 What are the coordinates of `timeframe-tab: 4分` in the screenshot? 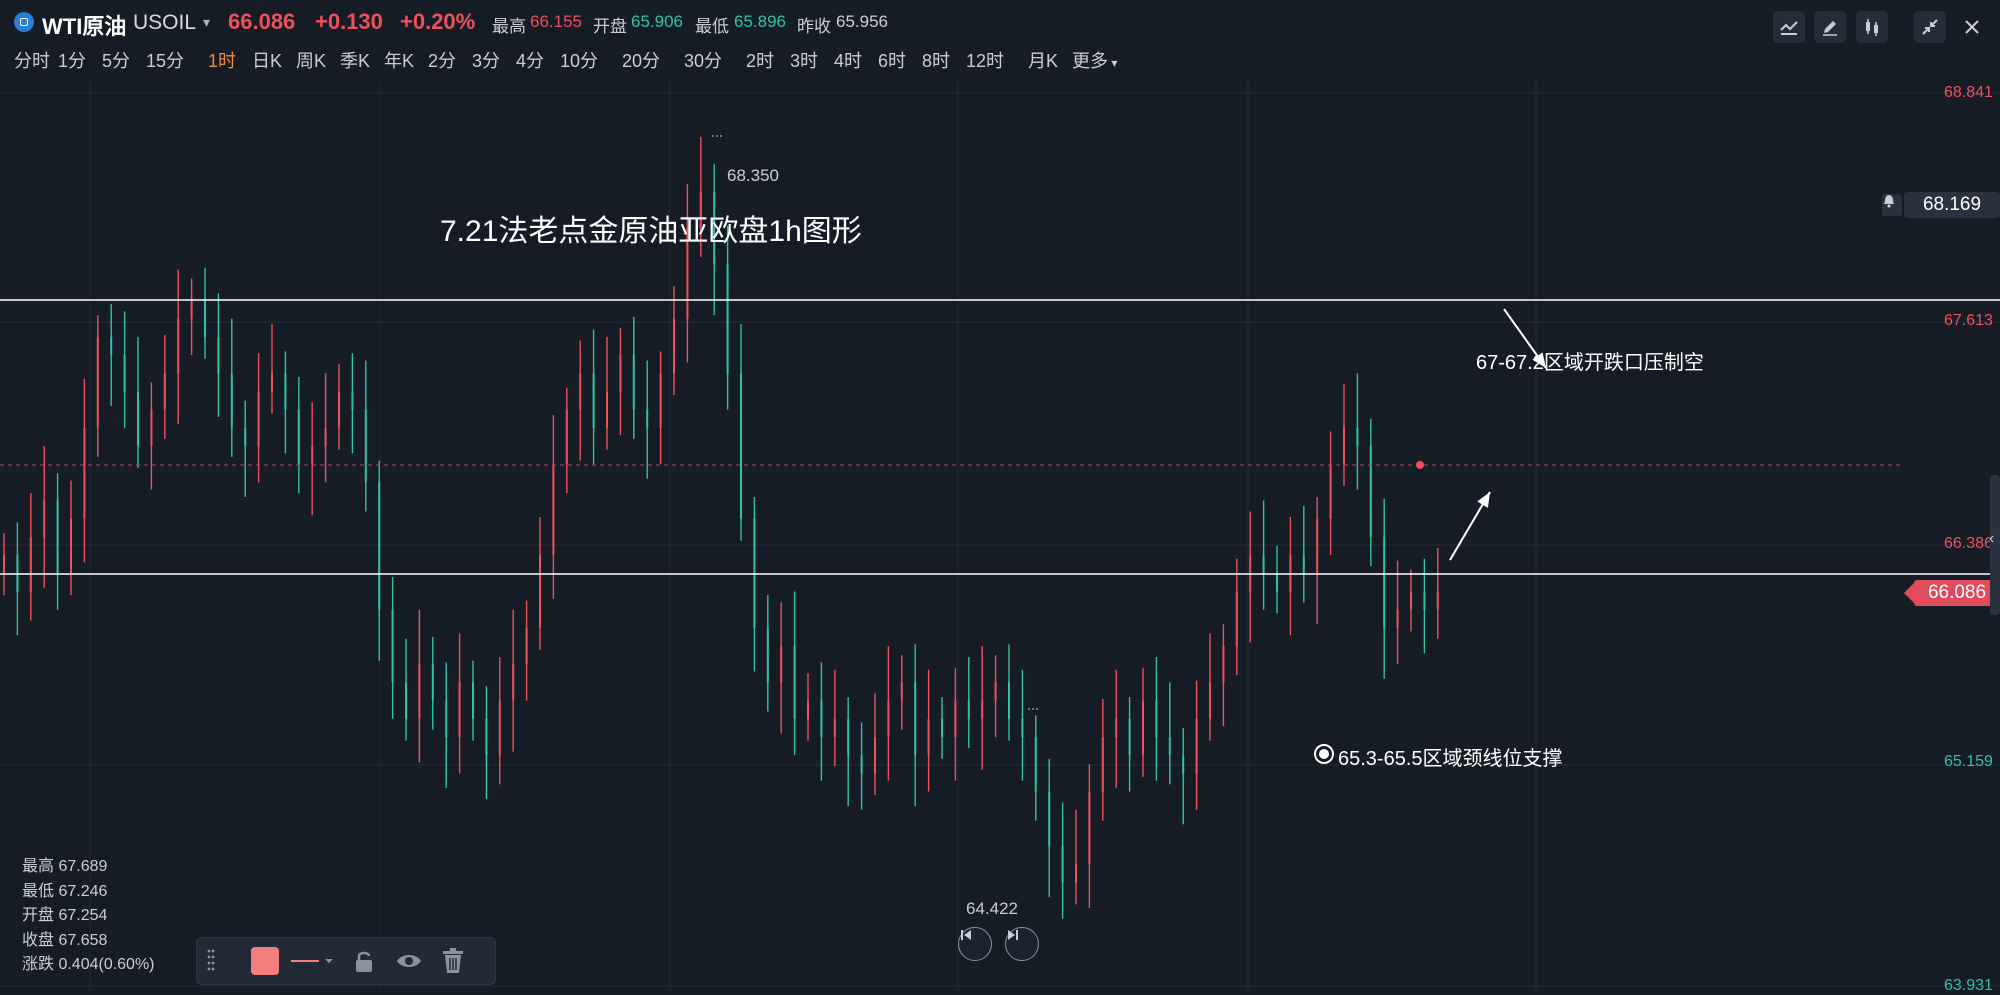 It's located at (530, 60).